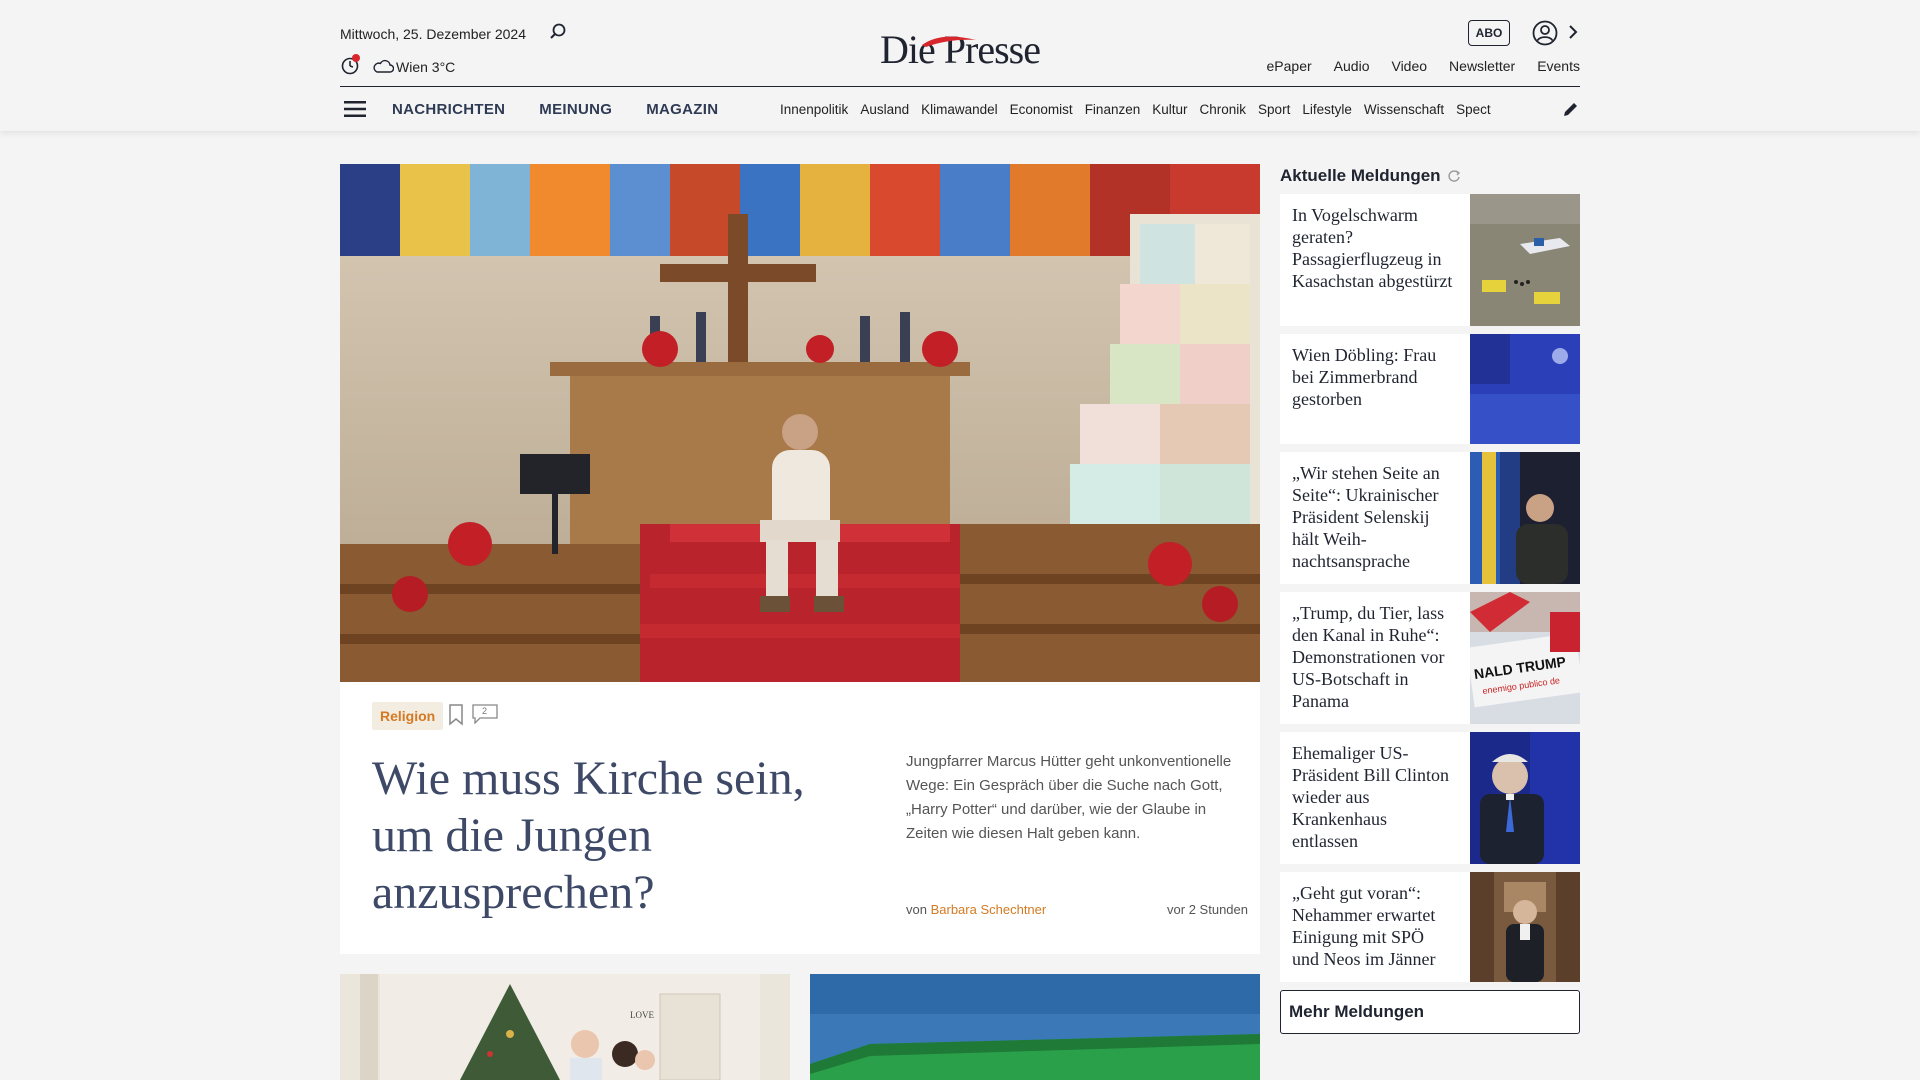  Describe the element at coordinates (1525, 389) in the screenshot. I see `fire-thumbnail` at that location.